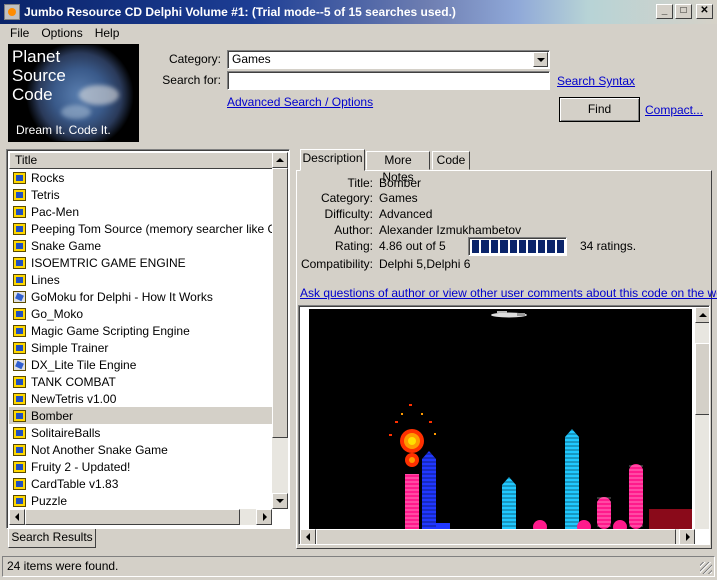 Image resolution: width=717 pixels, height=580 pixels. I want to click on list-item: NewTetris v1.00, so click(140, 398).